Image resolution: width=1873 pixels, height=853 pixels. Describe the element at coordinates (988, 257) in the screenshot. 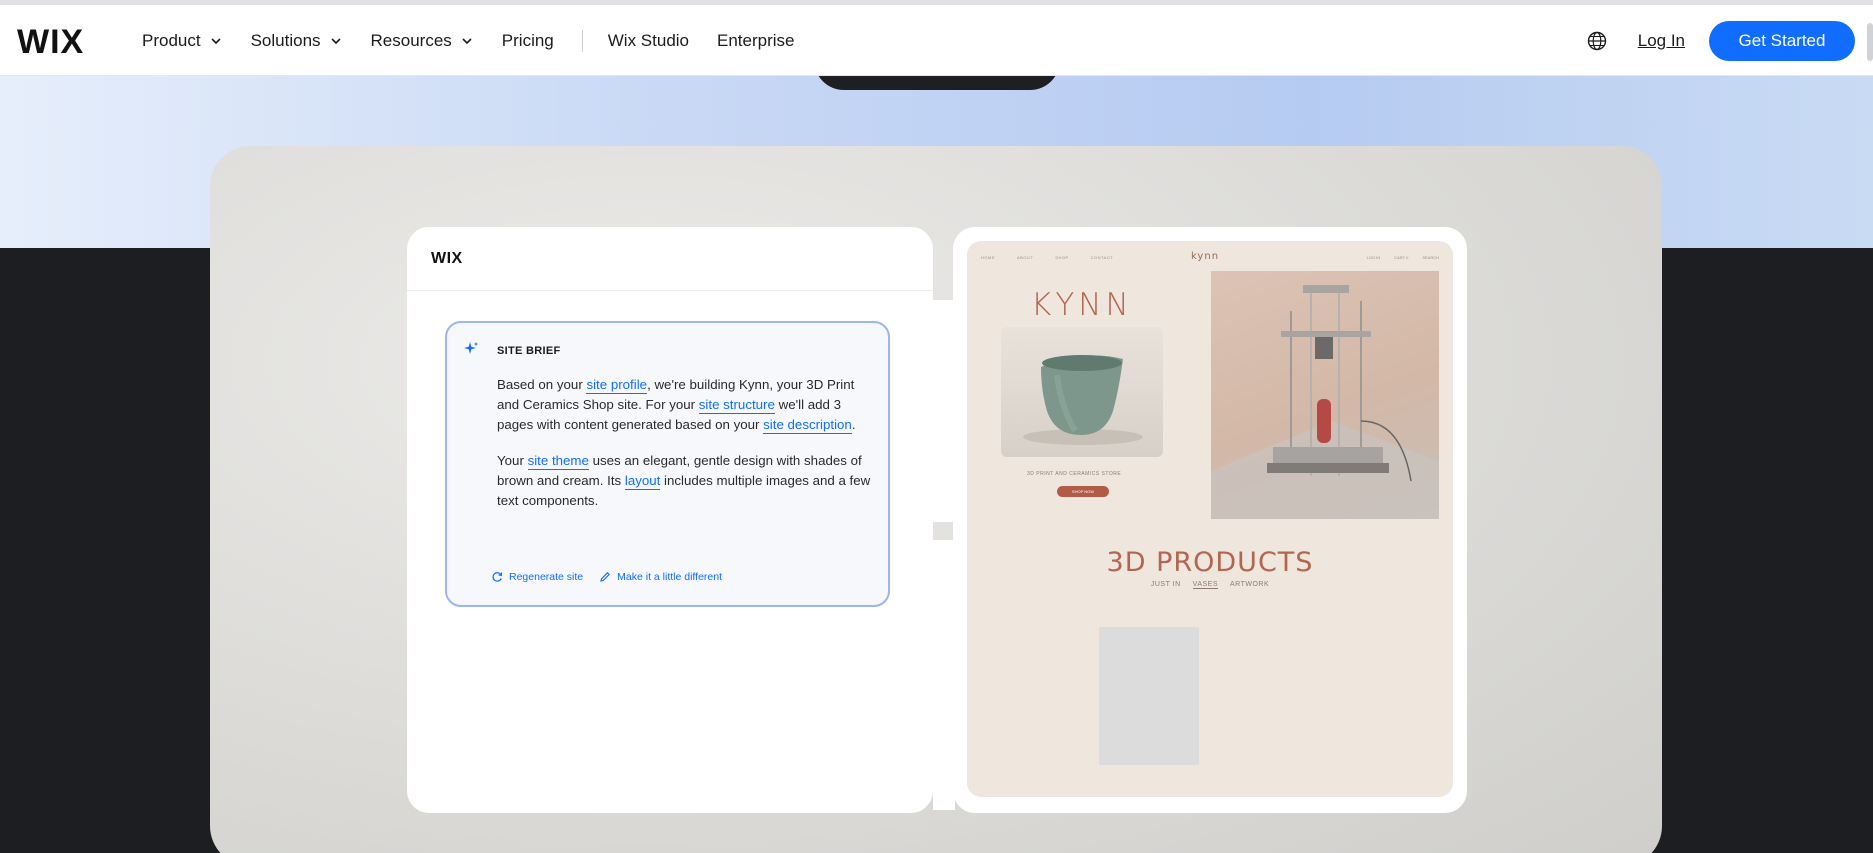

I see `preview-nav-item: HOME` at that location.